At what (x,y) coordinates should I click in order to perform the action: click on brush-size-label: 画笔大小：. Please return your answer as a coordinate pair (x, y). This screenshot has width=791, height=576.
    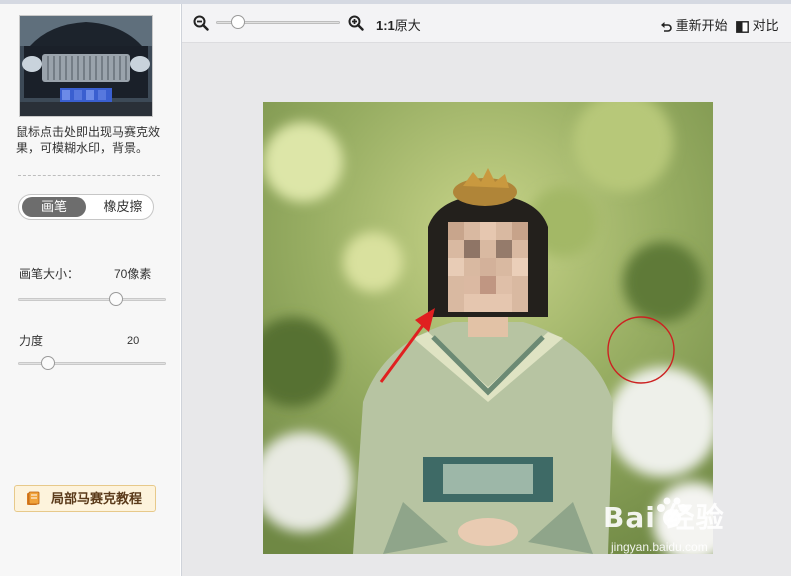
    Looking at the image, I should click on (49, 274).